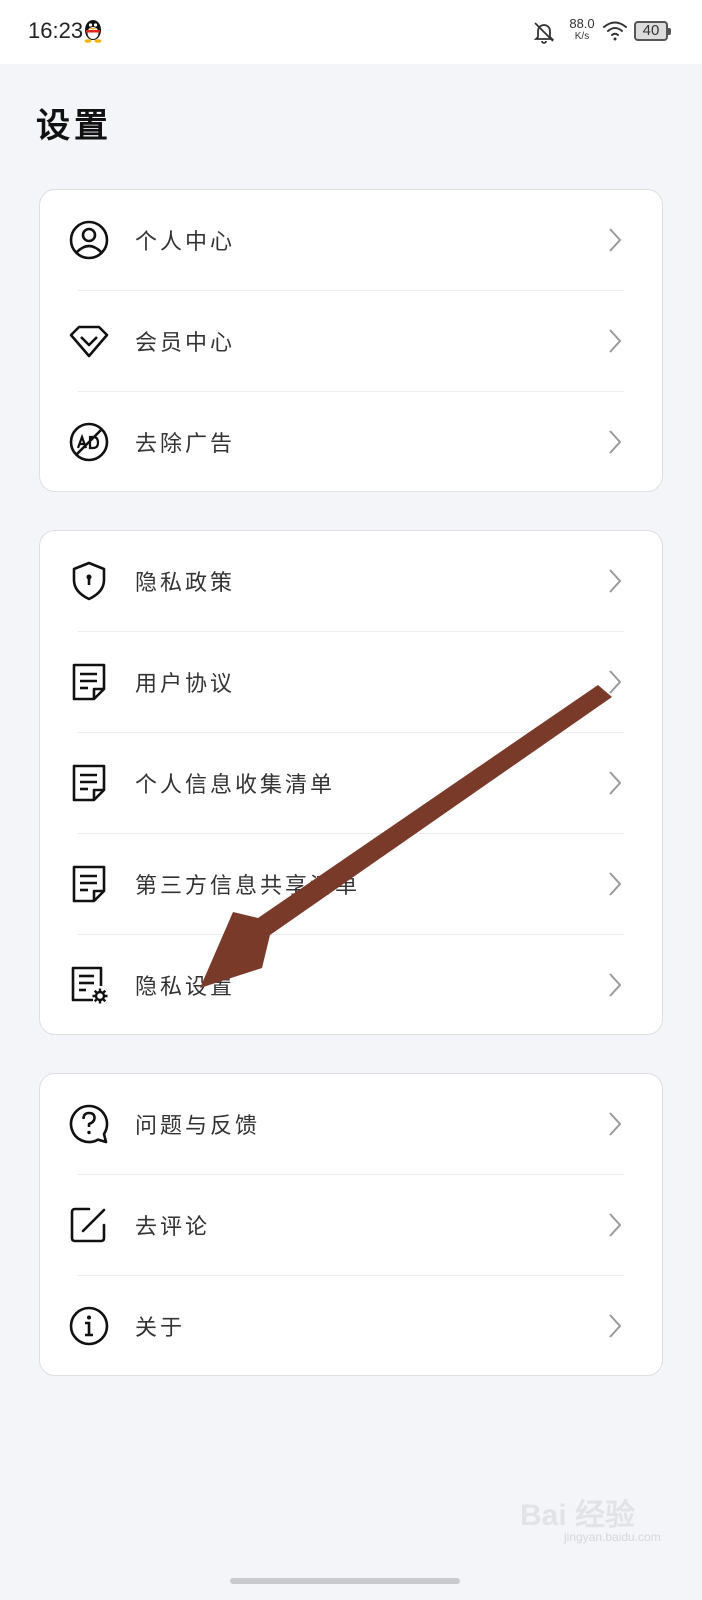 The width and height of the screenshot is (702, 1600). I want to click on annotation-arrow, so click(406, 836).